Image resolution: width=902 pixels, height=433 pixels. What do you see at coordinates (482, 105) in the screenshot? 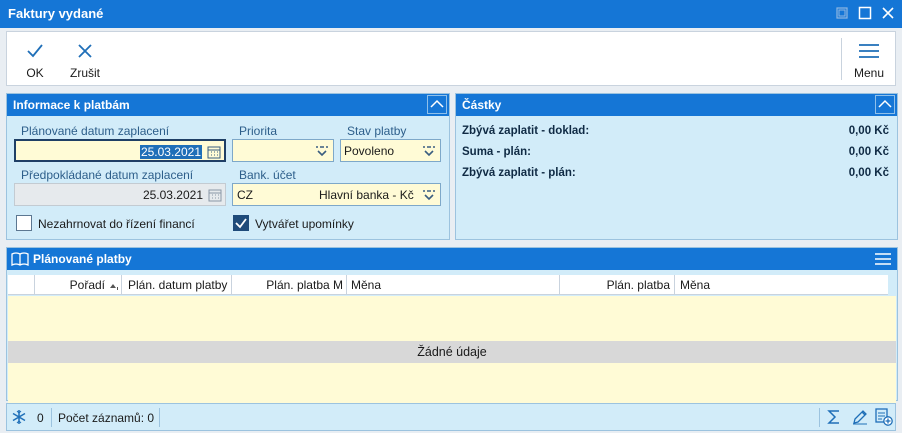
I see `amounts-title: Částky` at bounding box center [482, 105].